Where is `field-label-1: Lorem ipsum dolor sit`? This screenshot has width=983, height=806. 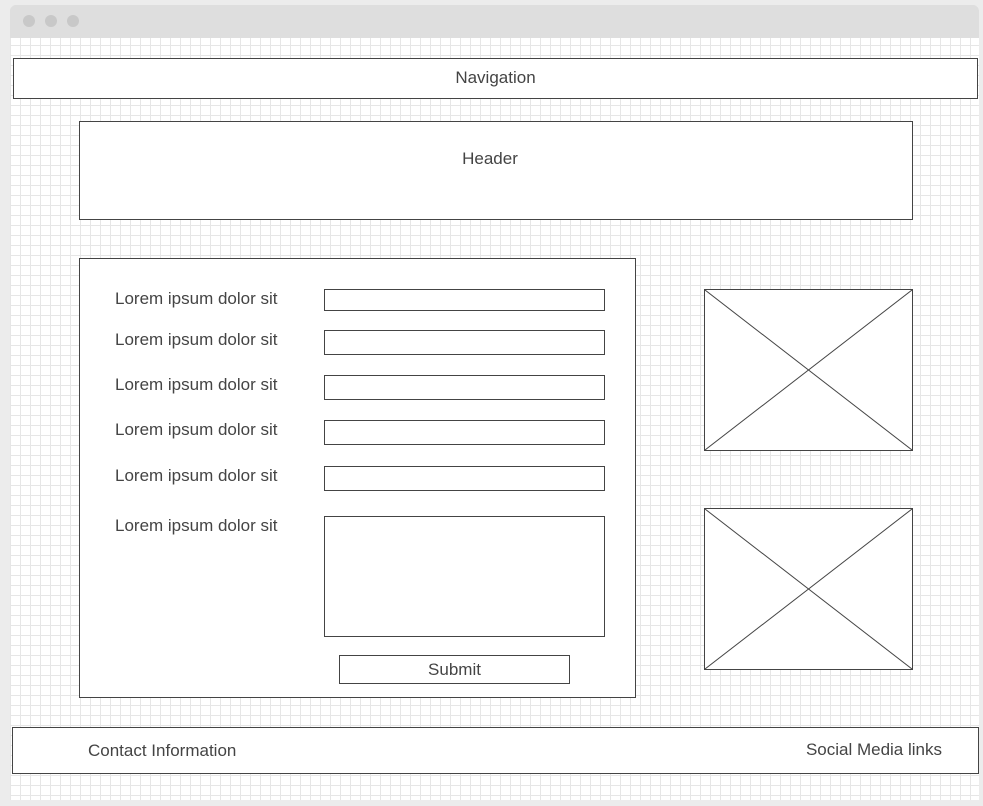
field-label-1: Lorem ipsum dolor sit is located at coordinates (196, 298).